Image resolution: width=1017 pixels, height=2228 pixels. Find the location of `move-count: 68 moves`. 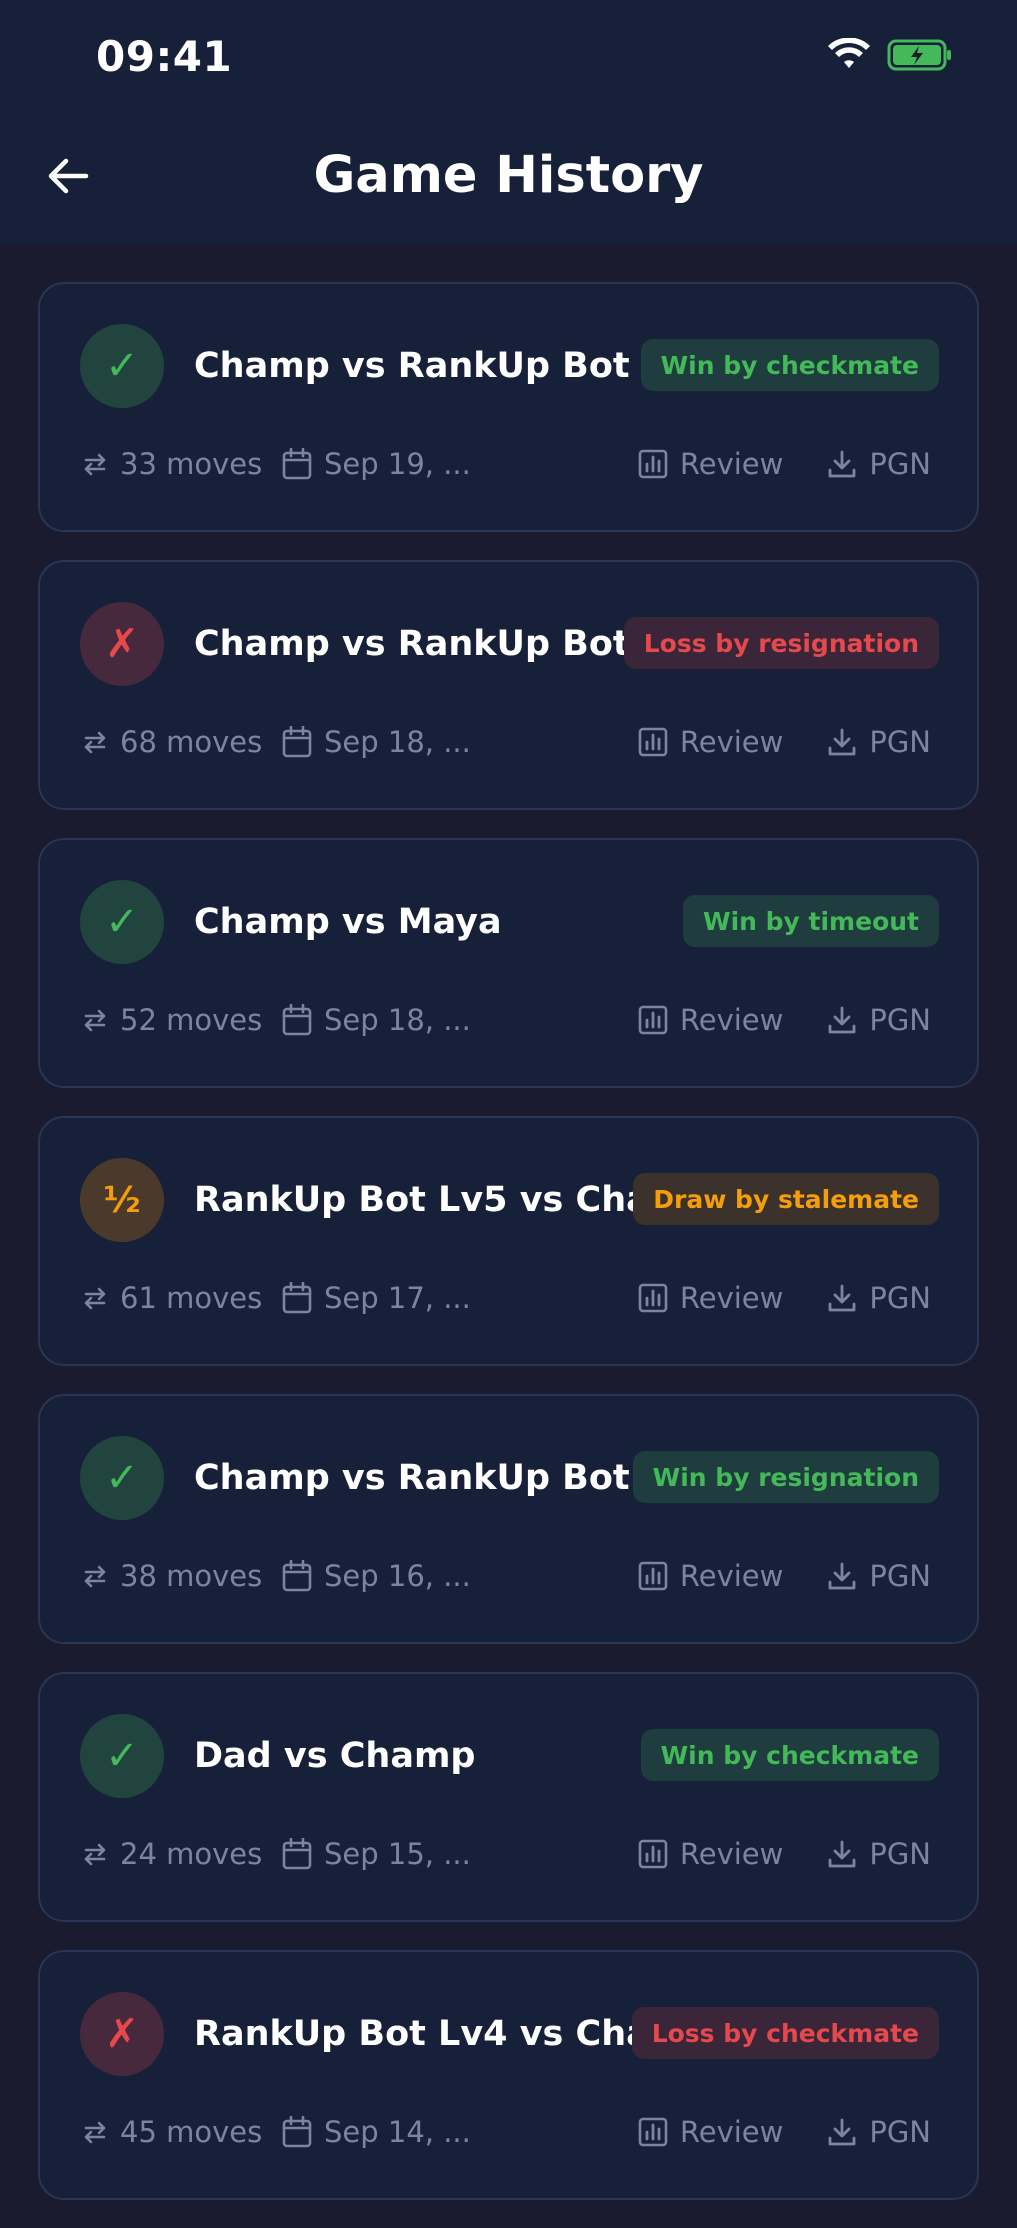

move-count: 68 moves is located at coordinates (182, 742).